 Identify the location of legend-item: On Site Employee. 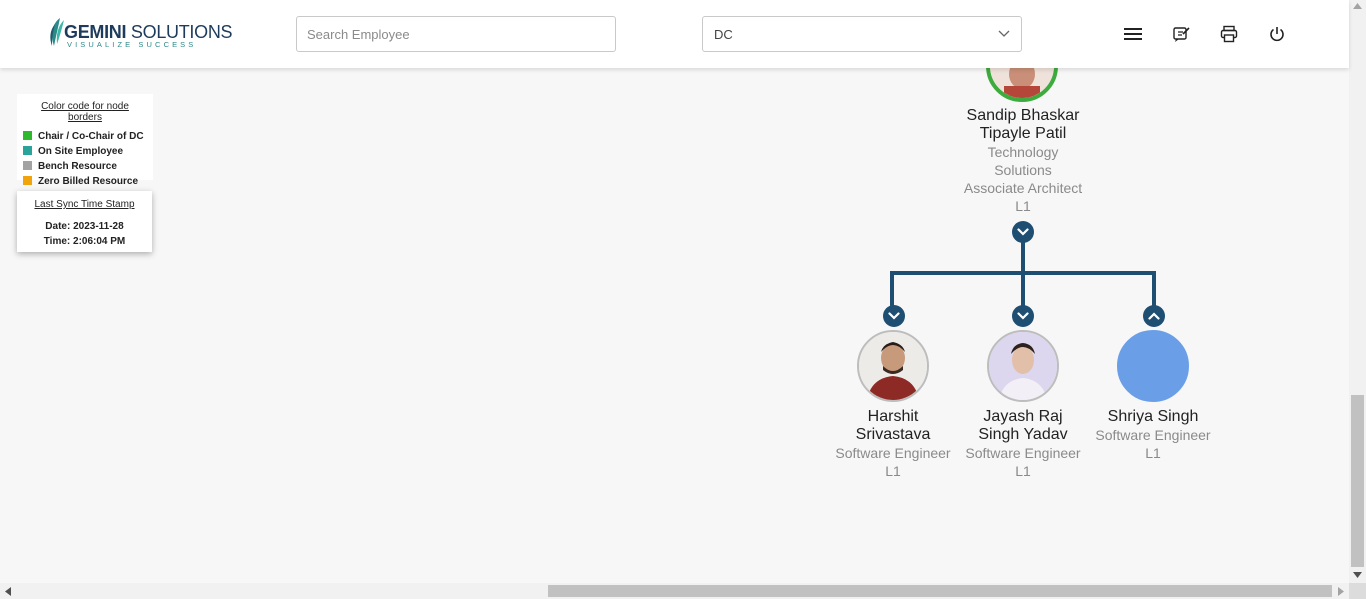
(85, 151).